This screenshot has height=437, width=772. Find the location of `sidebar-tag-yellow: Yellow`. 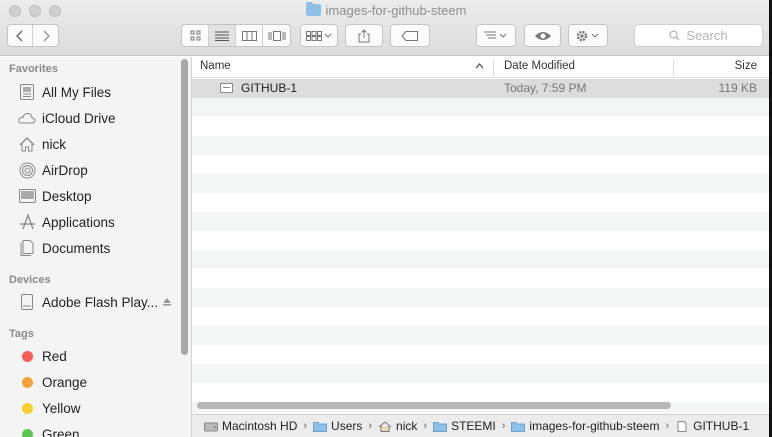

sidebar-tag-yellow: Yellow is located at coordinates (98, 408).